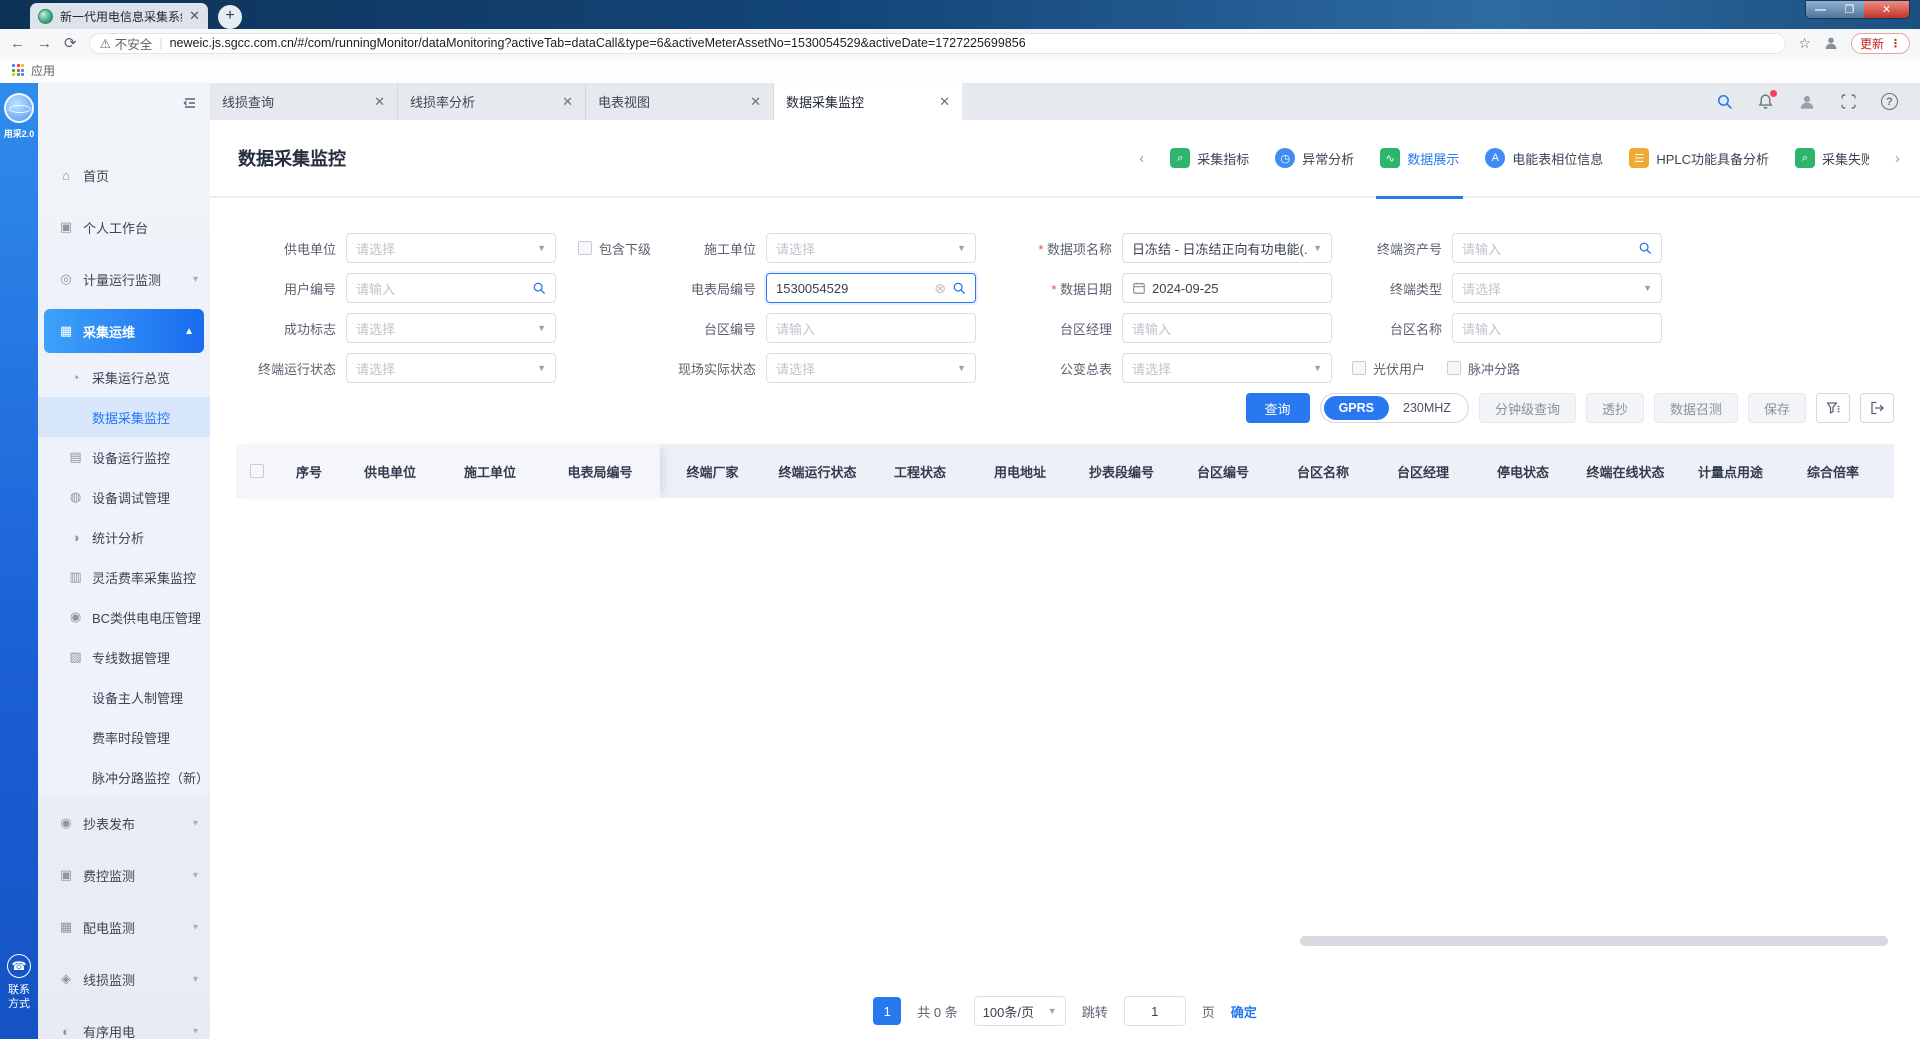 The image size is (1920, 1039). Describe the element at coordinates (1227, 288) in the screenshot. I see `data-date-picker: 2024-09-25` at that location.